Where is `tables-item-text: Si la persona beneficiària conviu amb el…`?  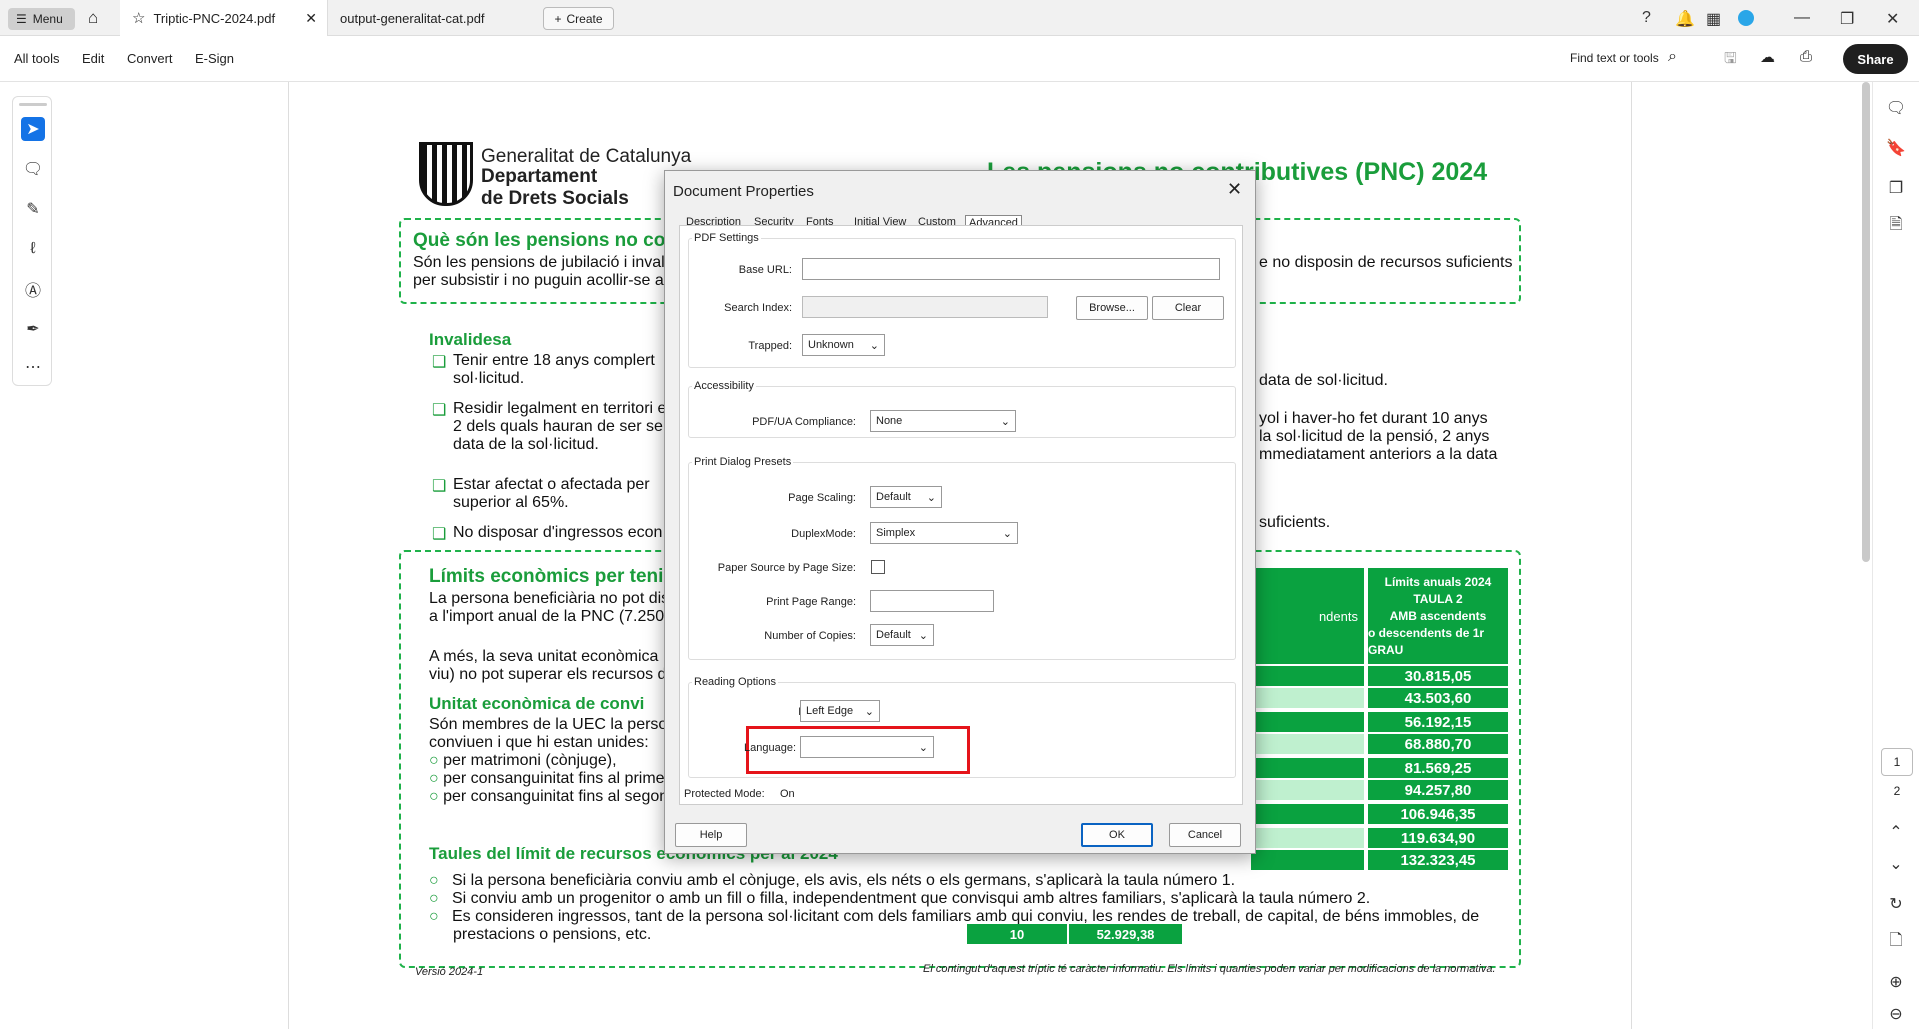
tables-item-text: Si la persona beneficiària conviu amb el… is located at coordinates (844, 880).